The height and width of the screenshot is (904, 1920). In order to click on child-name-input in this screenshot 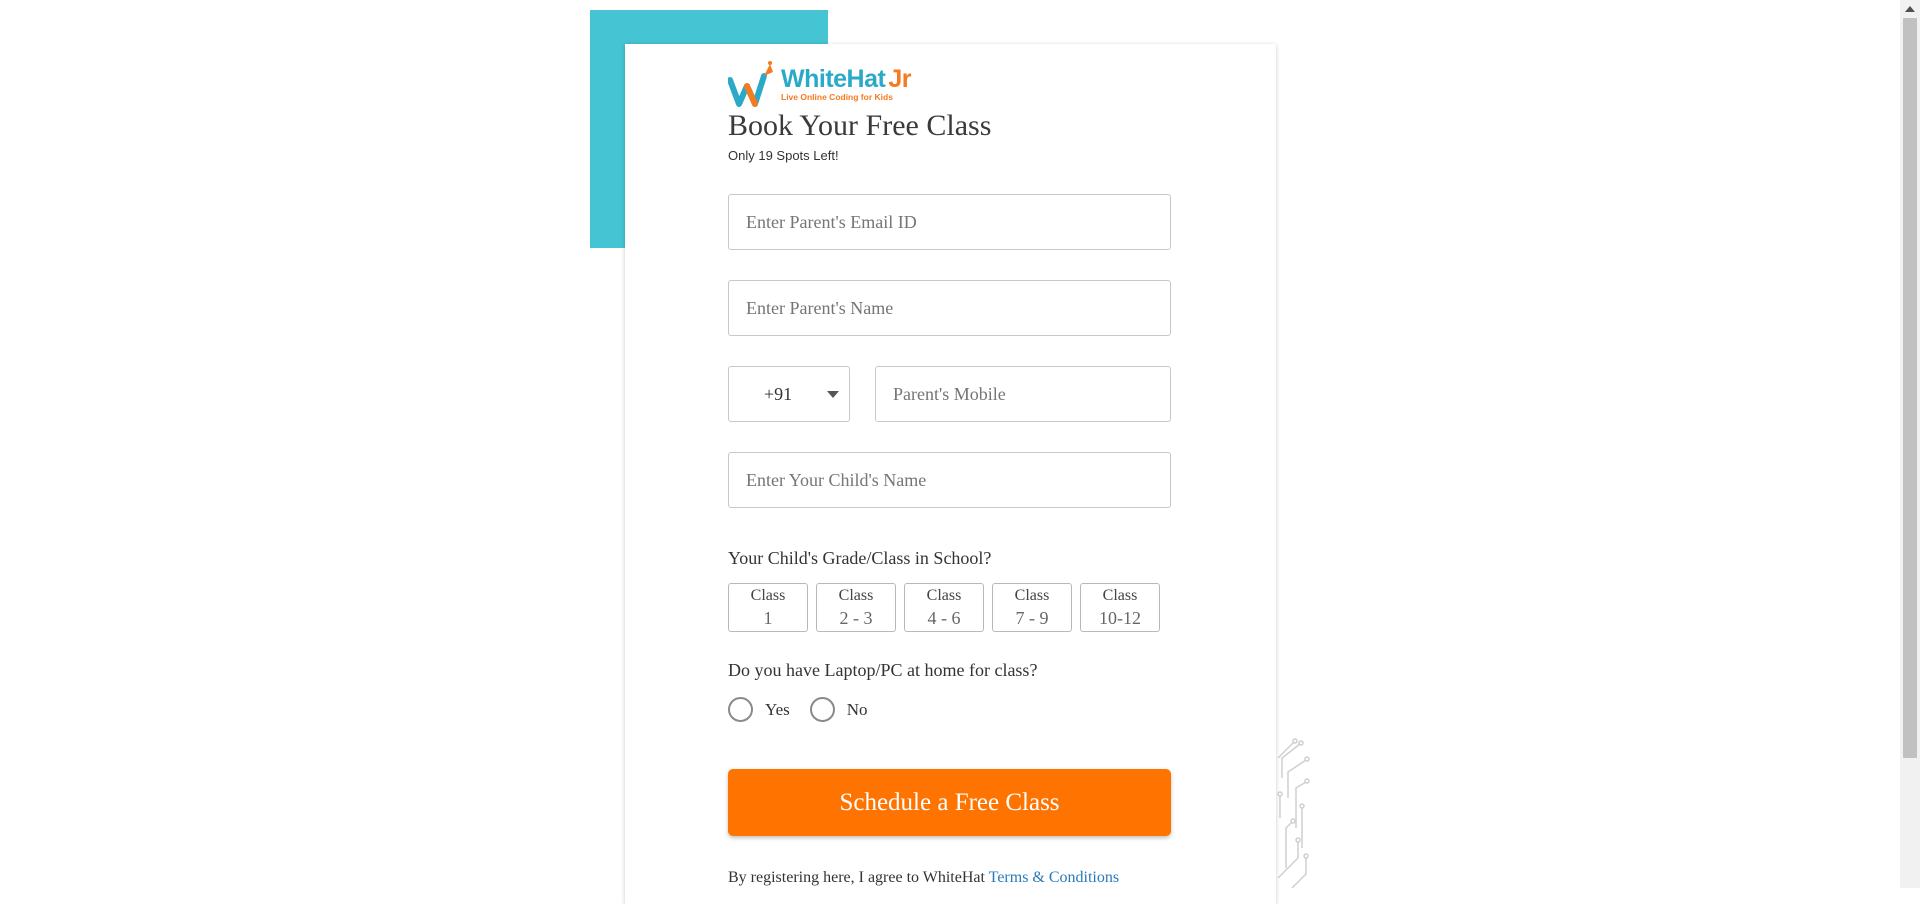, I will do `click(949, 480)`.